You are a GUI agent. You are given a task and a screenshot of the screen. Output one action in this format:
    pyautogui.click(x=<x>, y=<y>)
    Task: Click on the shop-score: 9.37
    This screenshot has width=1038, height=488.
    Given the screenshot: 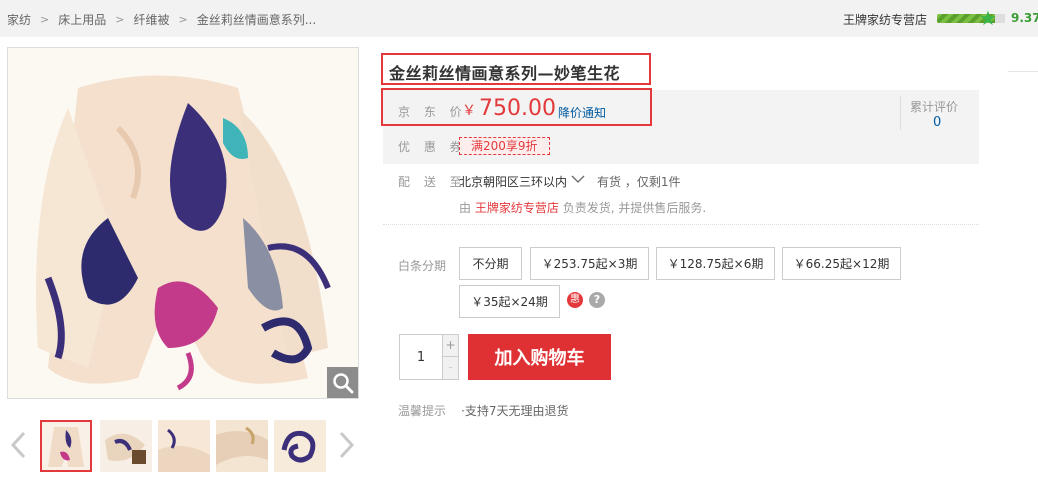 What is the action you would take?
    pyautogui.click(x=1024, y=18)
    